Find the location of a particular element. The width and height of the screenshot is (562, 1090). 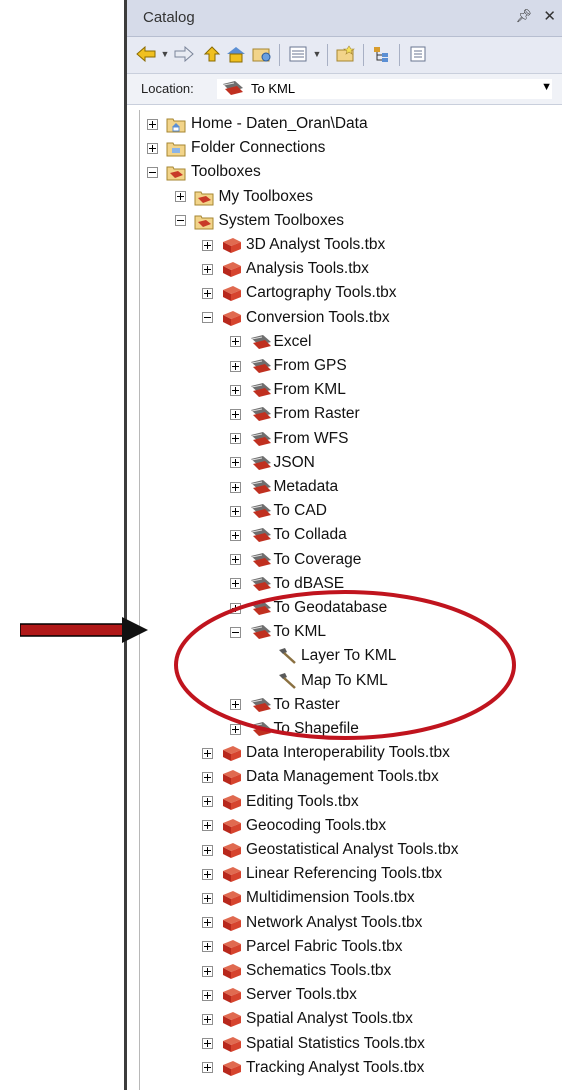

tree-item: From GPS is located at coordinates (288, 366).